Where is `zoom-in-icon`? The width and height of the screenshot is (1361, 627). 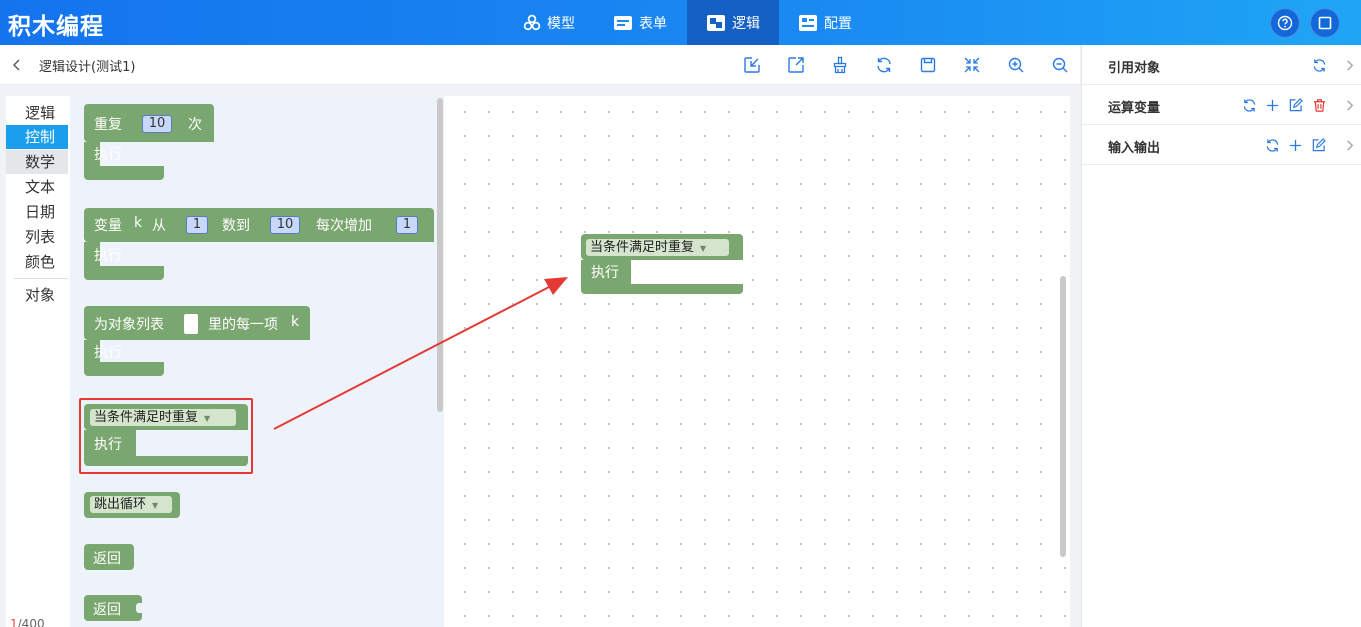 zoom-in-icon is located at coordinates (1016, 65).